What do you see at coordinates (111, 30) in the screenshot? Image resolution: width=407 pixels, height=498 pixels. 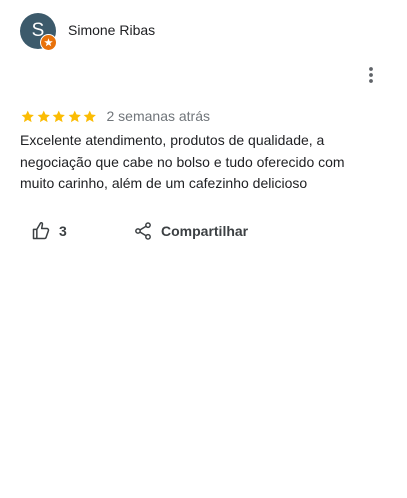 I see `reviewer-name: Simone Ribas` at bounding box center [111, 30].